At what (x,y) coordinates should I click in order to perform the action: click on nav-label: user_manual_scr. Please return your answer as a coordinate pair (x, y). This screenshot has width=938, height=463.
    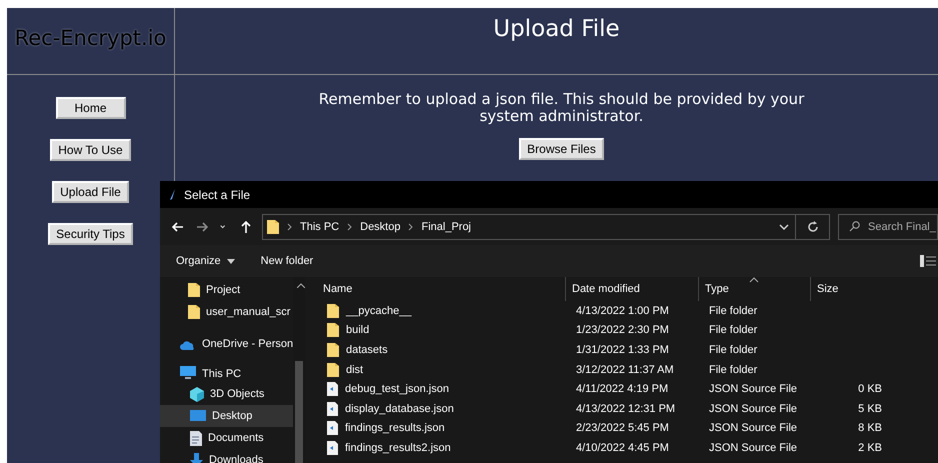
    Looking at the image, I should click on (248, 312).